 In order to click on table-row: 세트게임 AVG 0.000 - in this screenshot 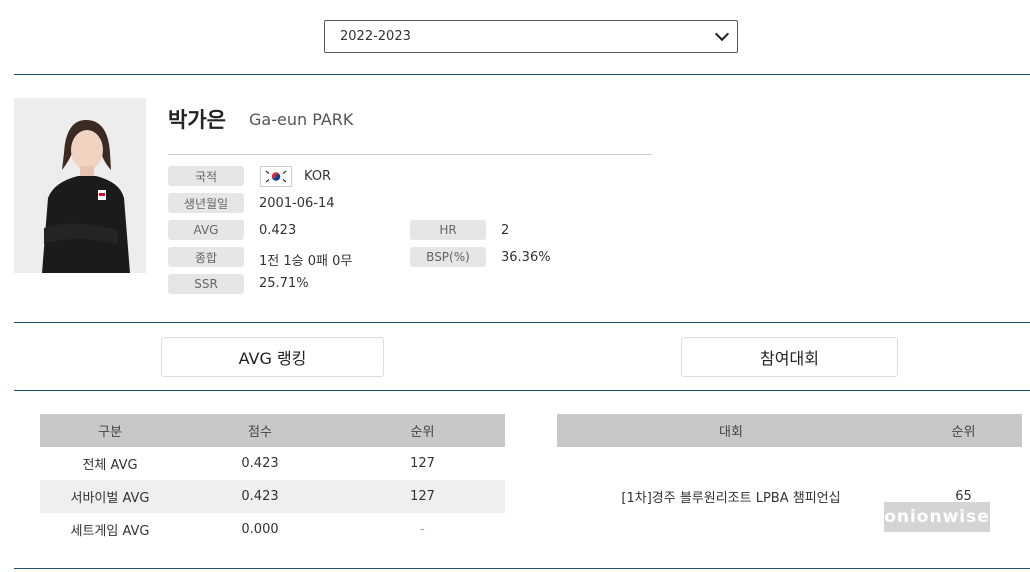, I will do `click(272, 529)`.